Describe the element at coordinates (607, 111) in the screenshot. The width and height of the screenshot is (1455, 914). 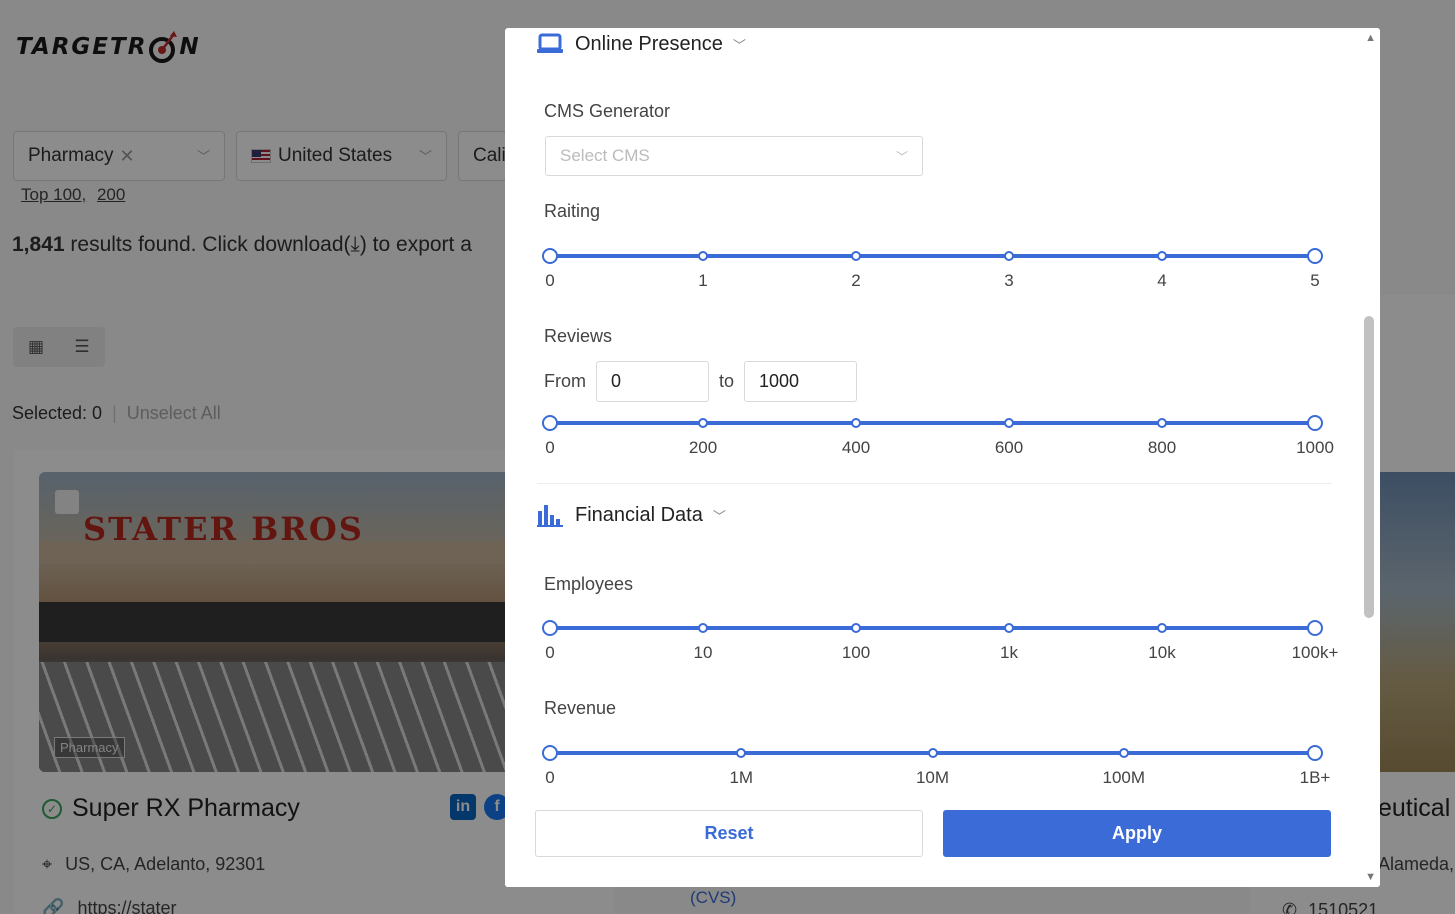
I see `cms-generator-label: CMS Generator` at that location.